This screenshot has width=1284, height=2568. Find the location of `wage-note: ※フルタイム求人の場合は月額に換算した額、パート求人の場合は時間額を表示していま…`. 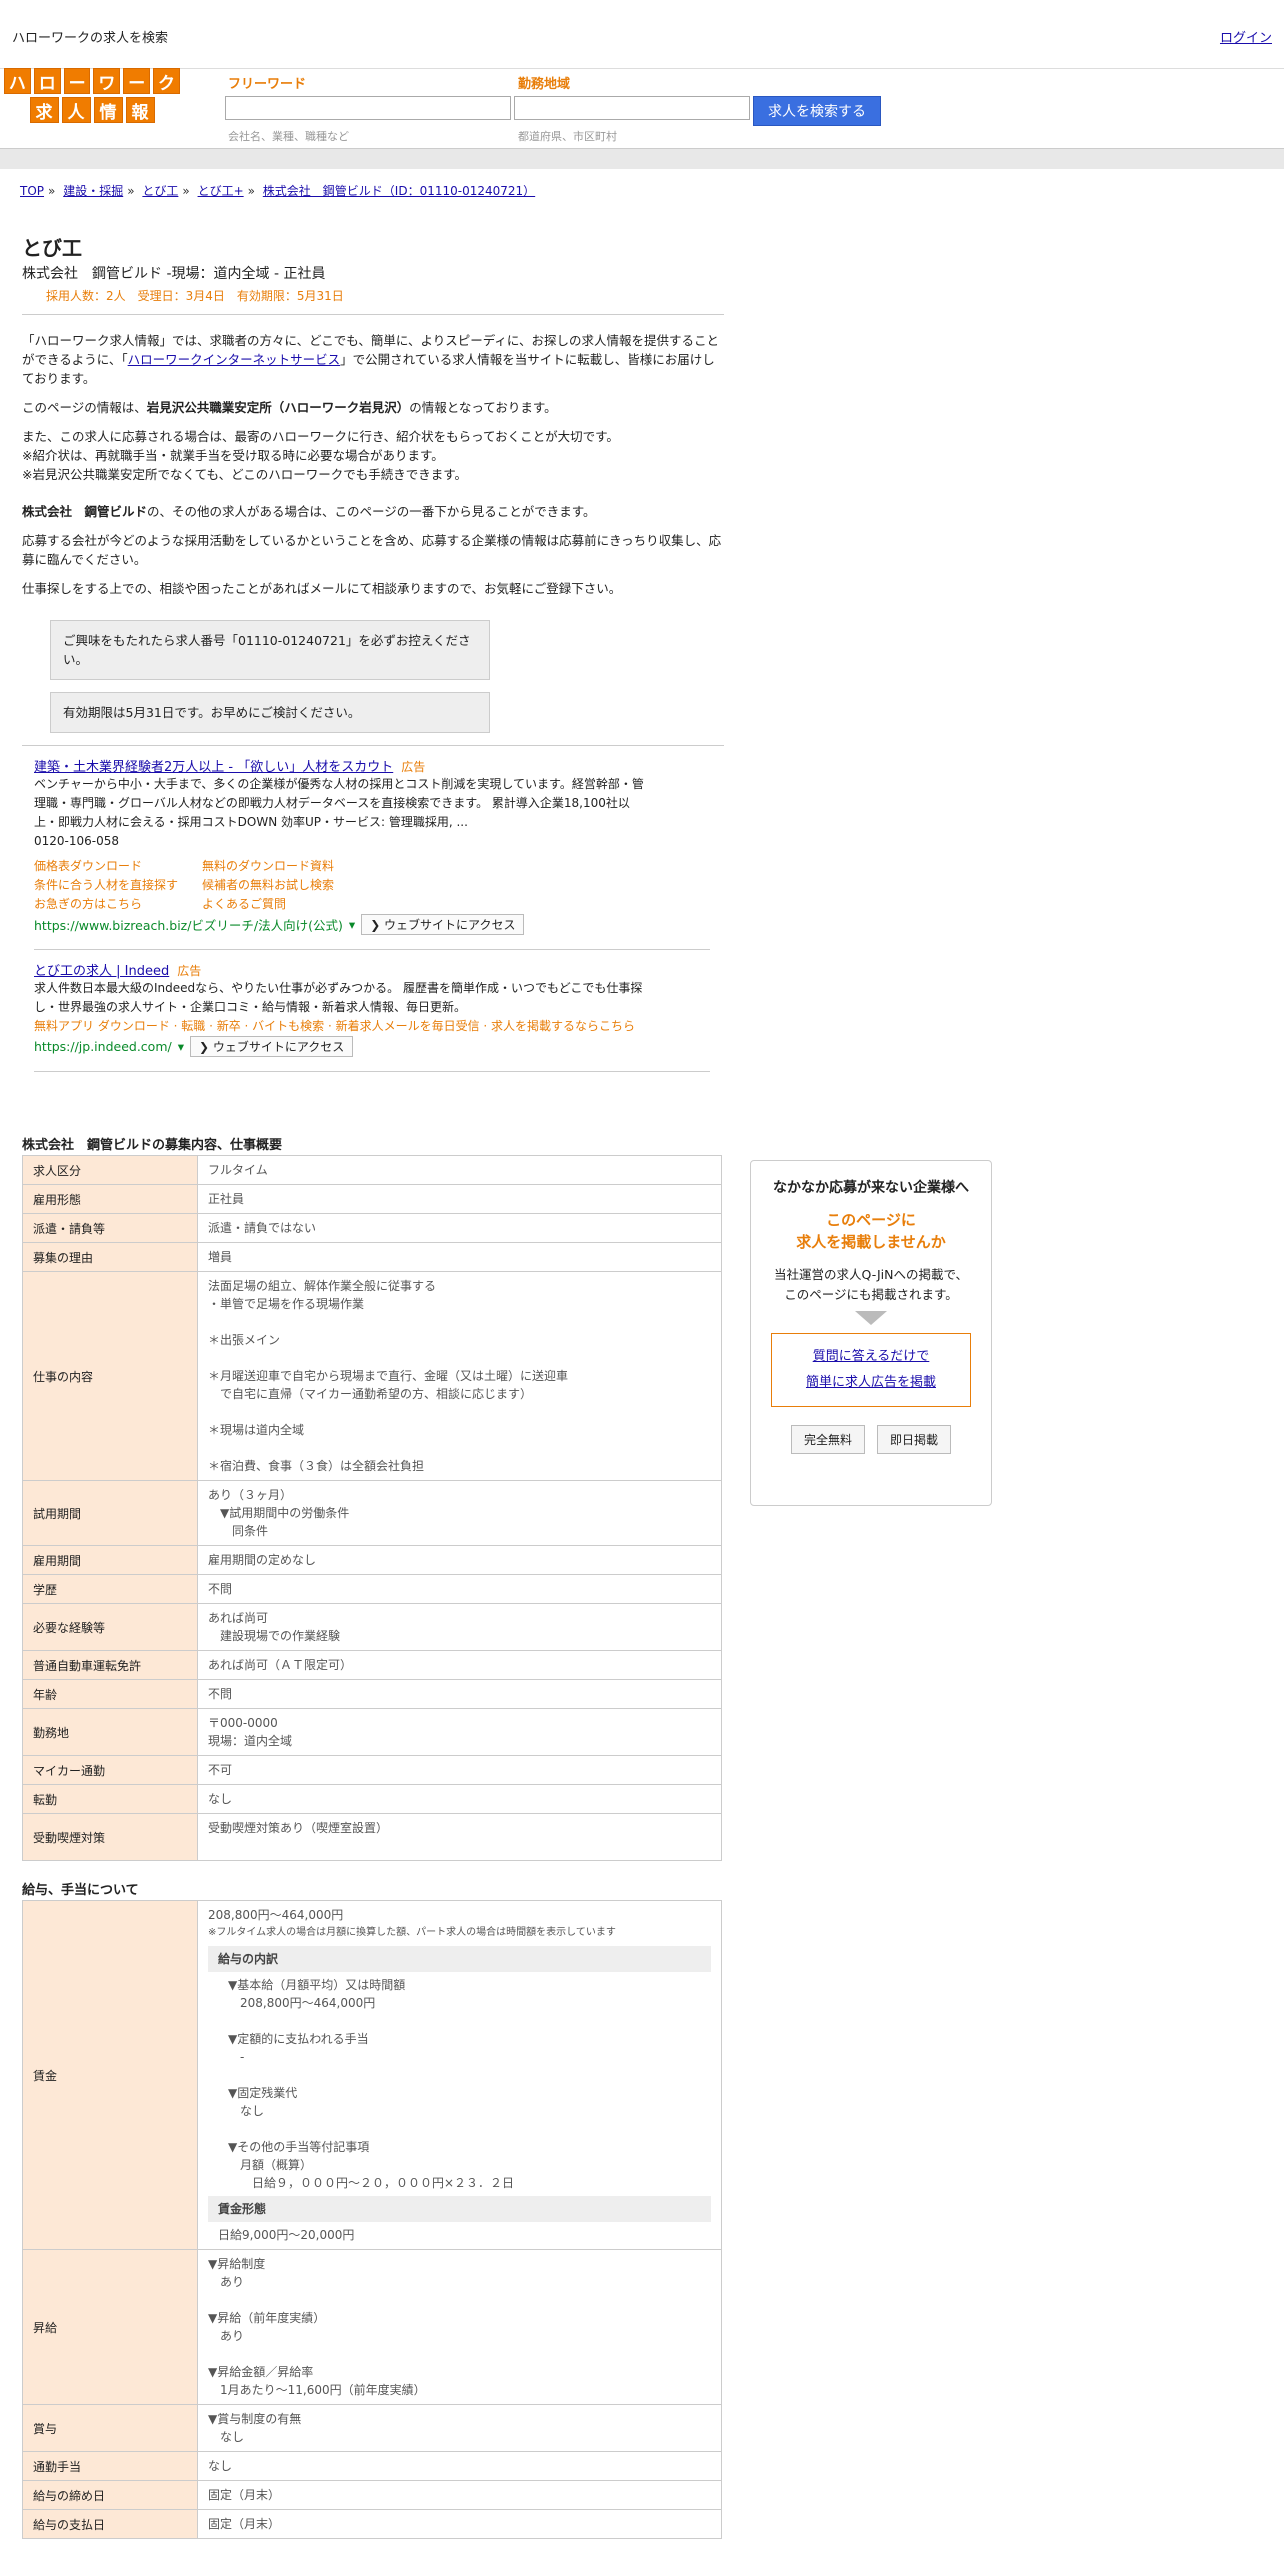

wage-note: ※フルタイム求人の場合は月額に換算した額、パート求人の場合は時間額を表示していま… is located at coordinates (412, 1932).